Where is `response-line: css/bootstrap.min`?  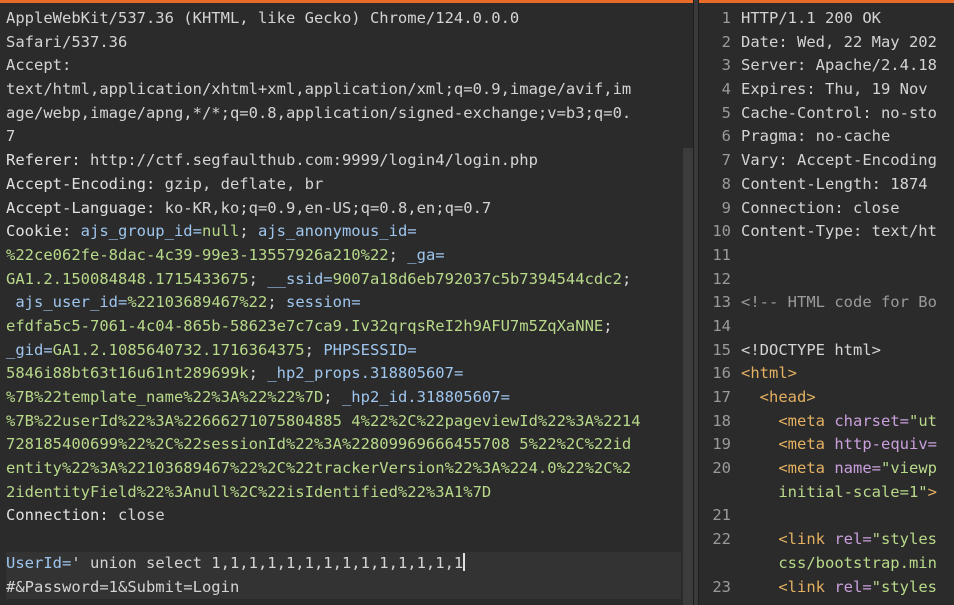
response-line: css/bootstrap.min is located at coordinates (826, 564).